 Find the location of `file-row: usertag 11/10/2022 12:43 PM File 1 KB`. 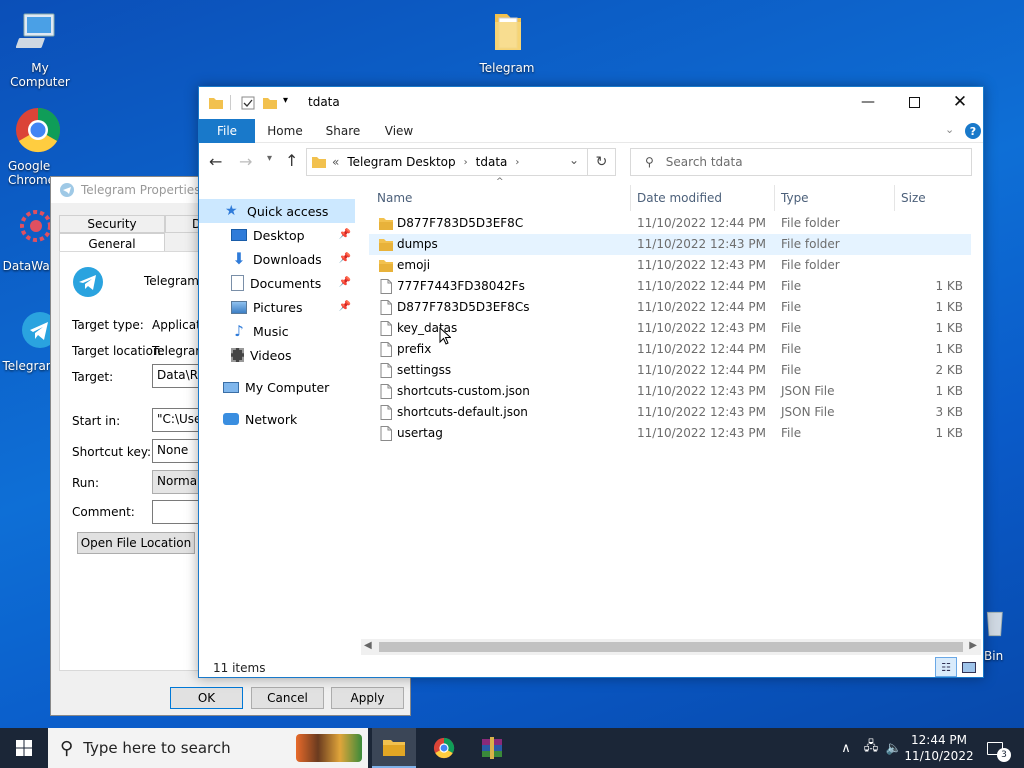

file-row: usertag 11/10/2022 12:43 PM File 1 KB is located at coordinates (670, 433).